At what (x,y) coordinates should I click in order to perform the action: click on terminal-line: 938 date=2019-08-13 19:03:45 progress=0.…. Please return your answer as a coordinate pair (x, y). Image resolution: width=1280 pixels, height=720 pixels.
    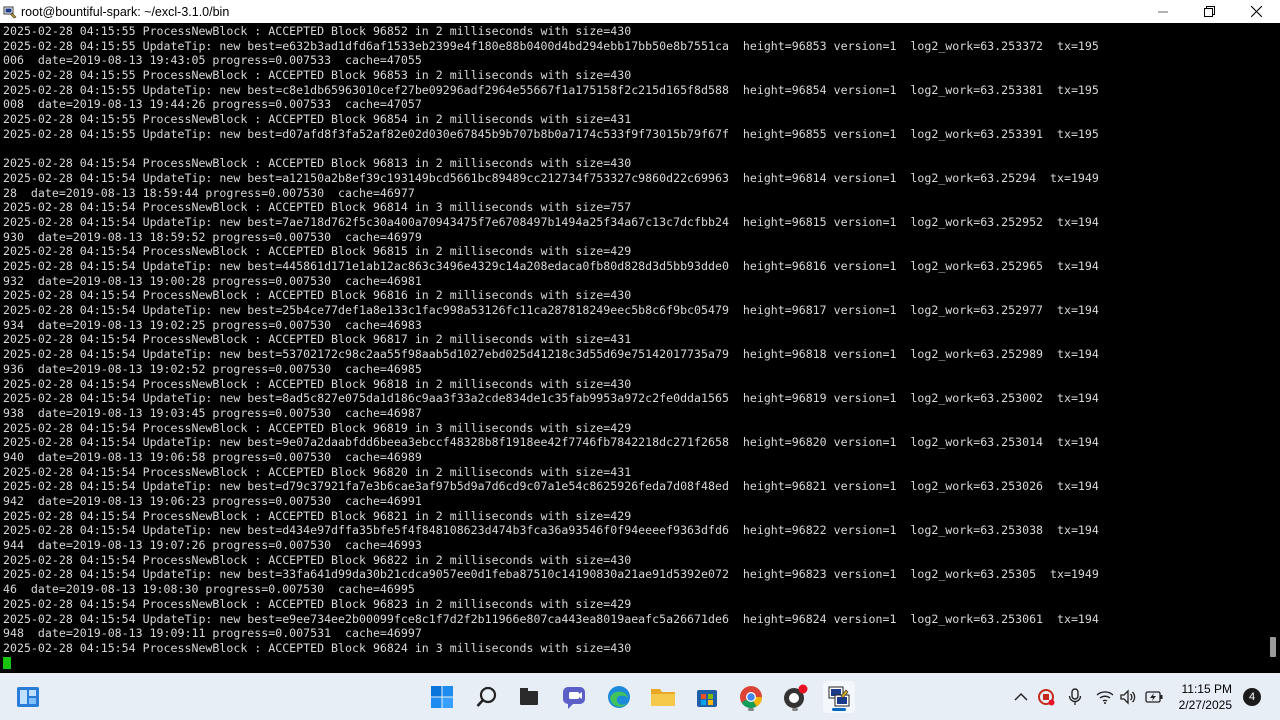
    Looking at the image, I should click on (212, 412).